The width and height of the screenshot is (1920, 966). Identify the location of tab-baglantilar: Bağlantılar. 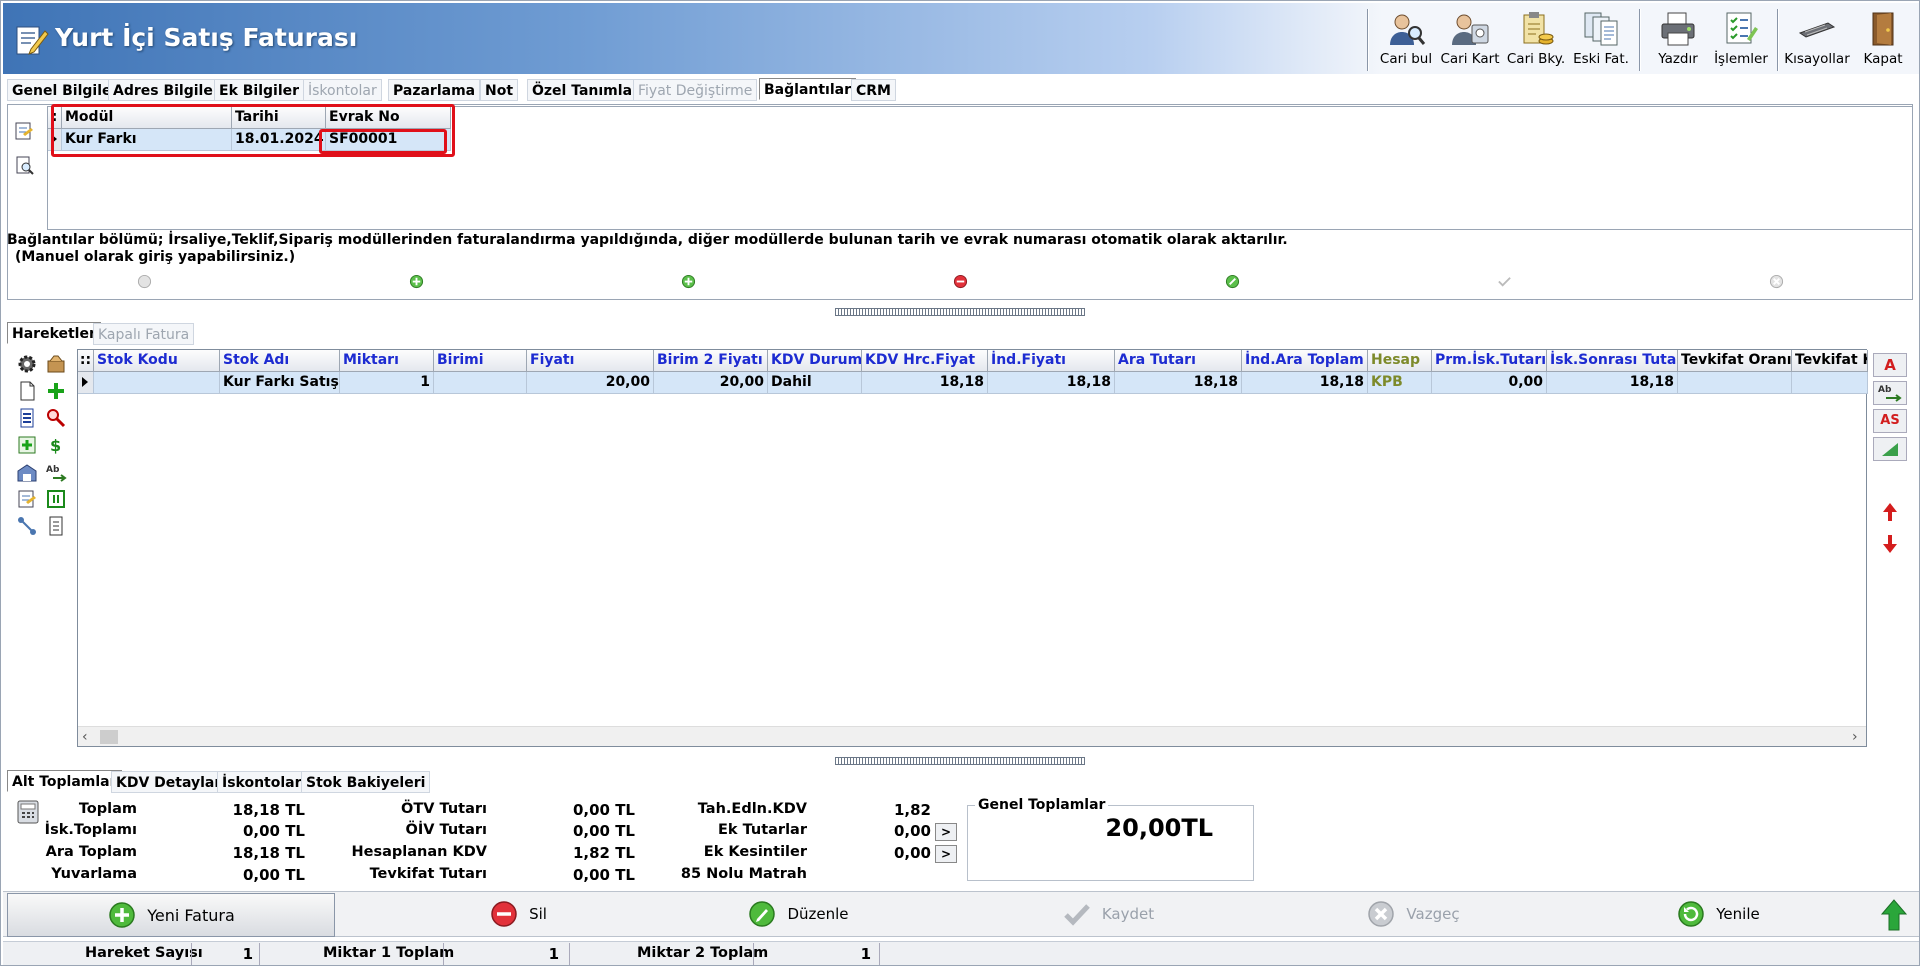
(807, 89).